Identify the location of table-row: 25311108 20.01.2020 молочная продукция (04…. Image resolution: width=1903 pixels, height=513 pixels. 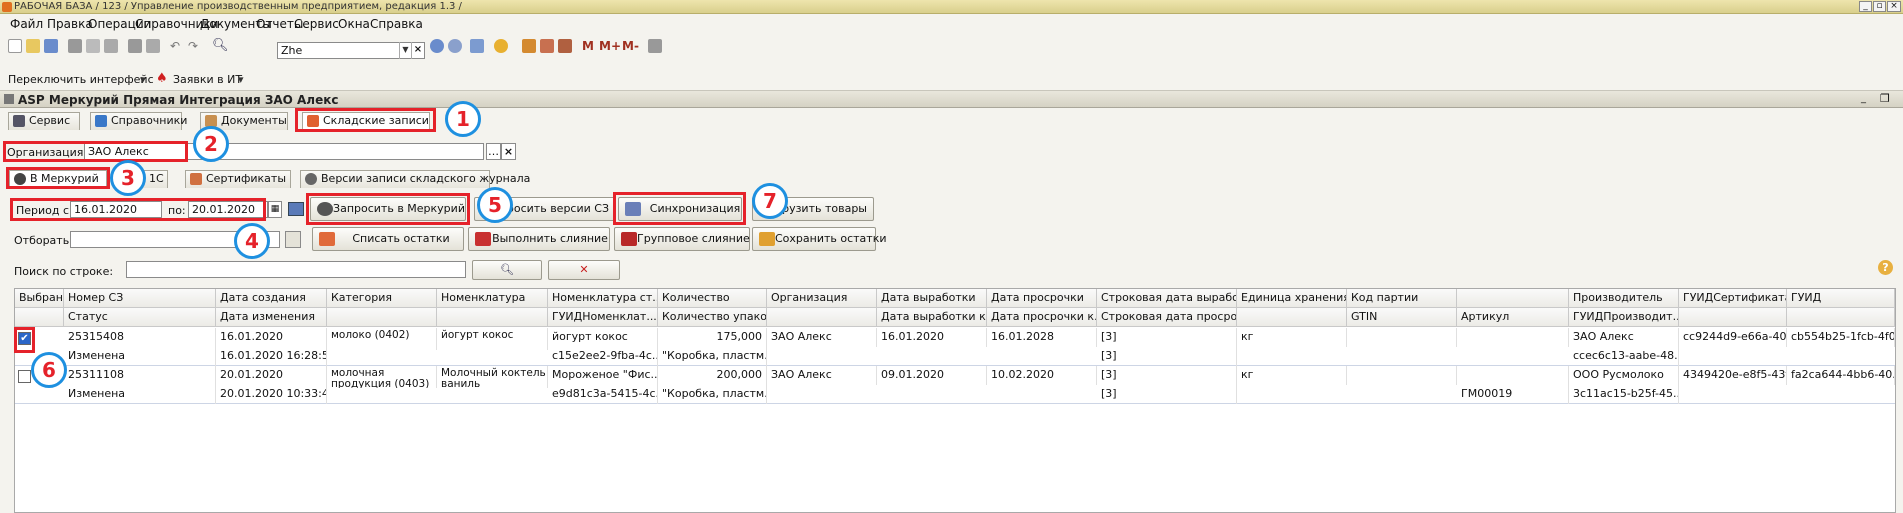
(955, 385).